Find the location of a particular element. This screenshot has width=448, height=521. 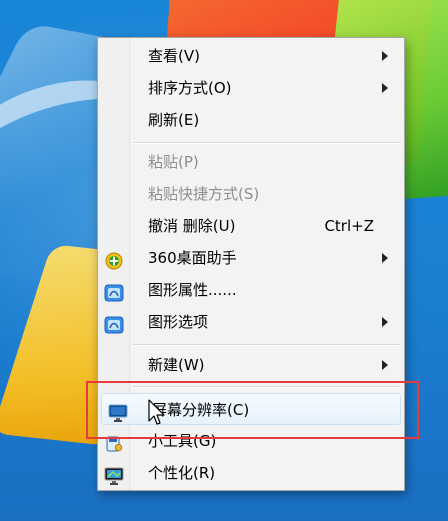

menu-item-360-assistant: 360桌面助手 is located at coordinates (251, 258).